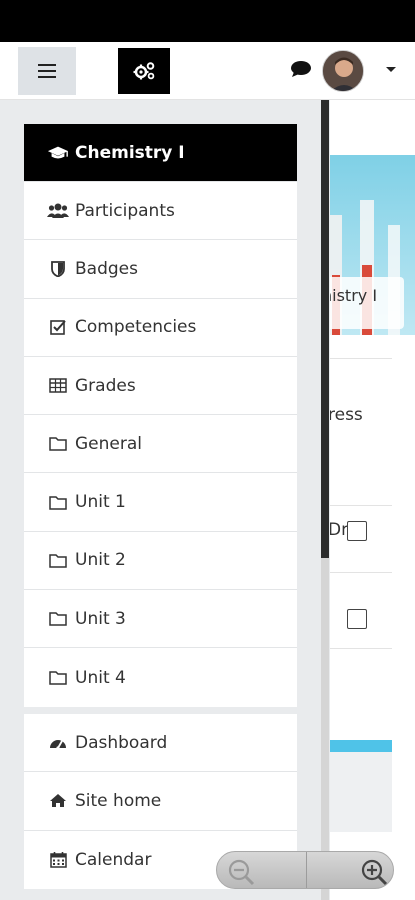 This screenshot has height=900, width=415. Describe the element at coordinates (100, 677) in the screenshot. I see `nav-item-label: Unit 4` at that location.